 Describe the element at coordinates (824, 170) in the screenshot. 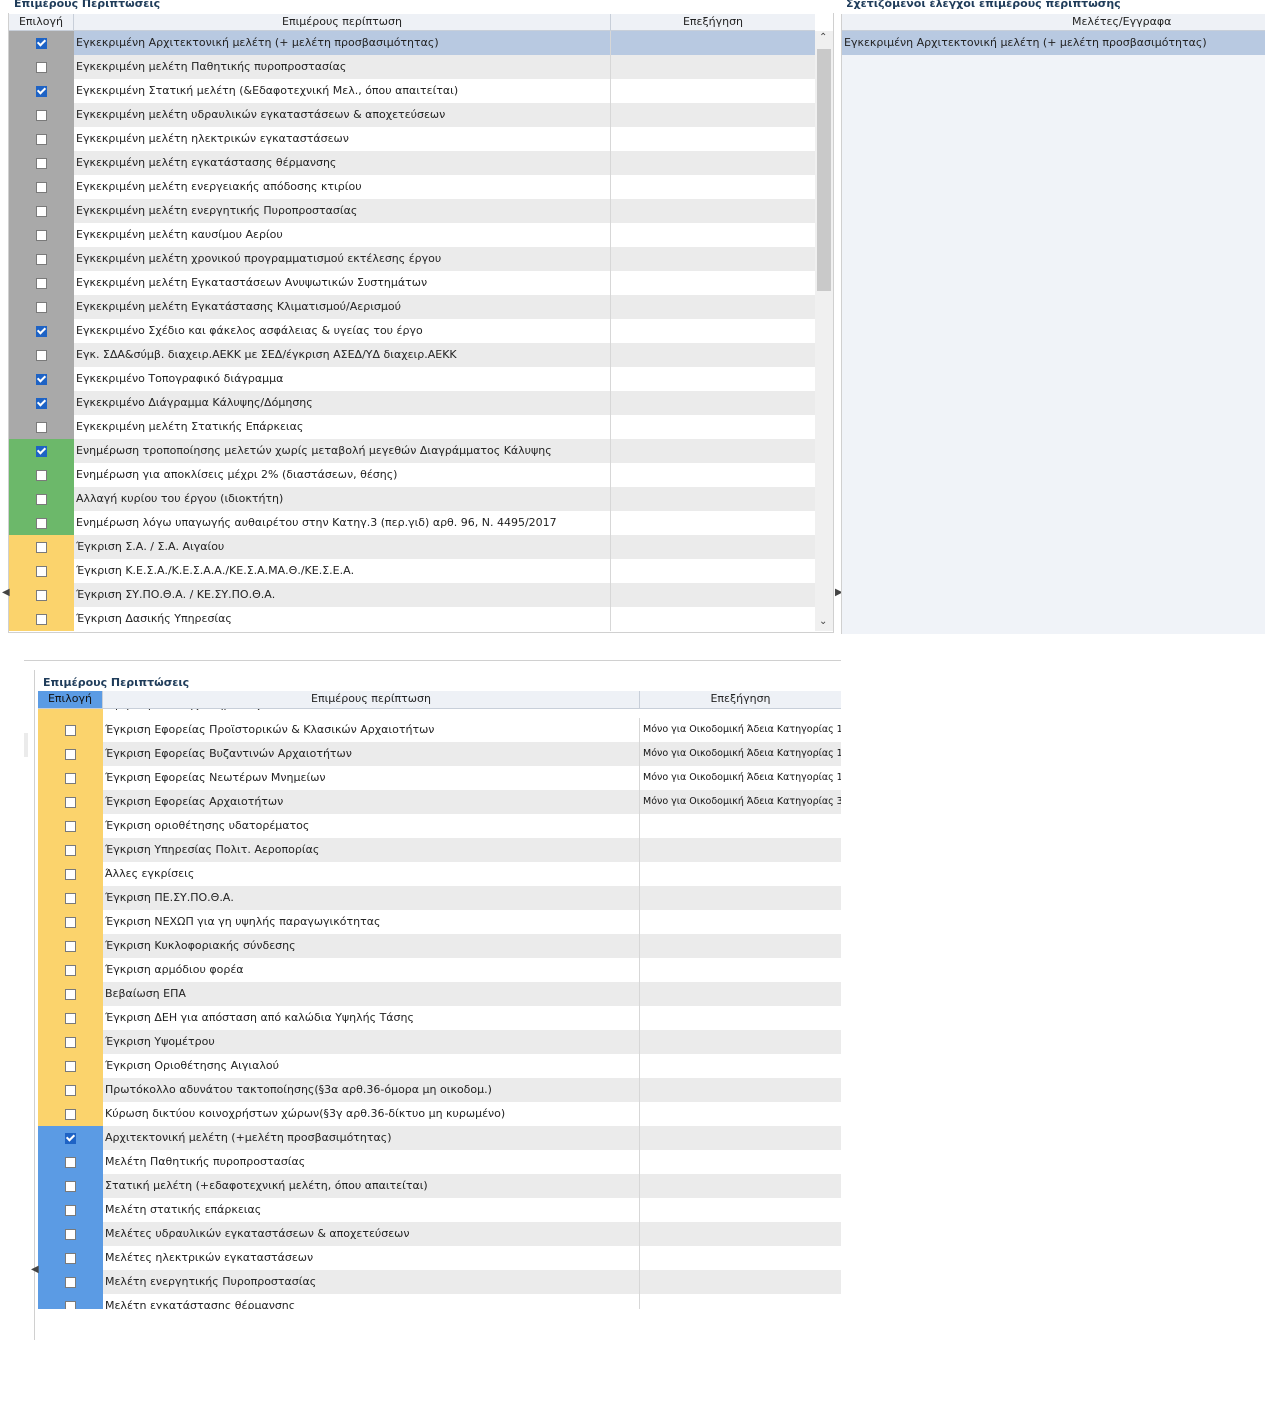

I see `scrollbar-thumb` at that location.